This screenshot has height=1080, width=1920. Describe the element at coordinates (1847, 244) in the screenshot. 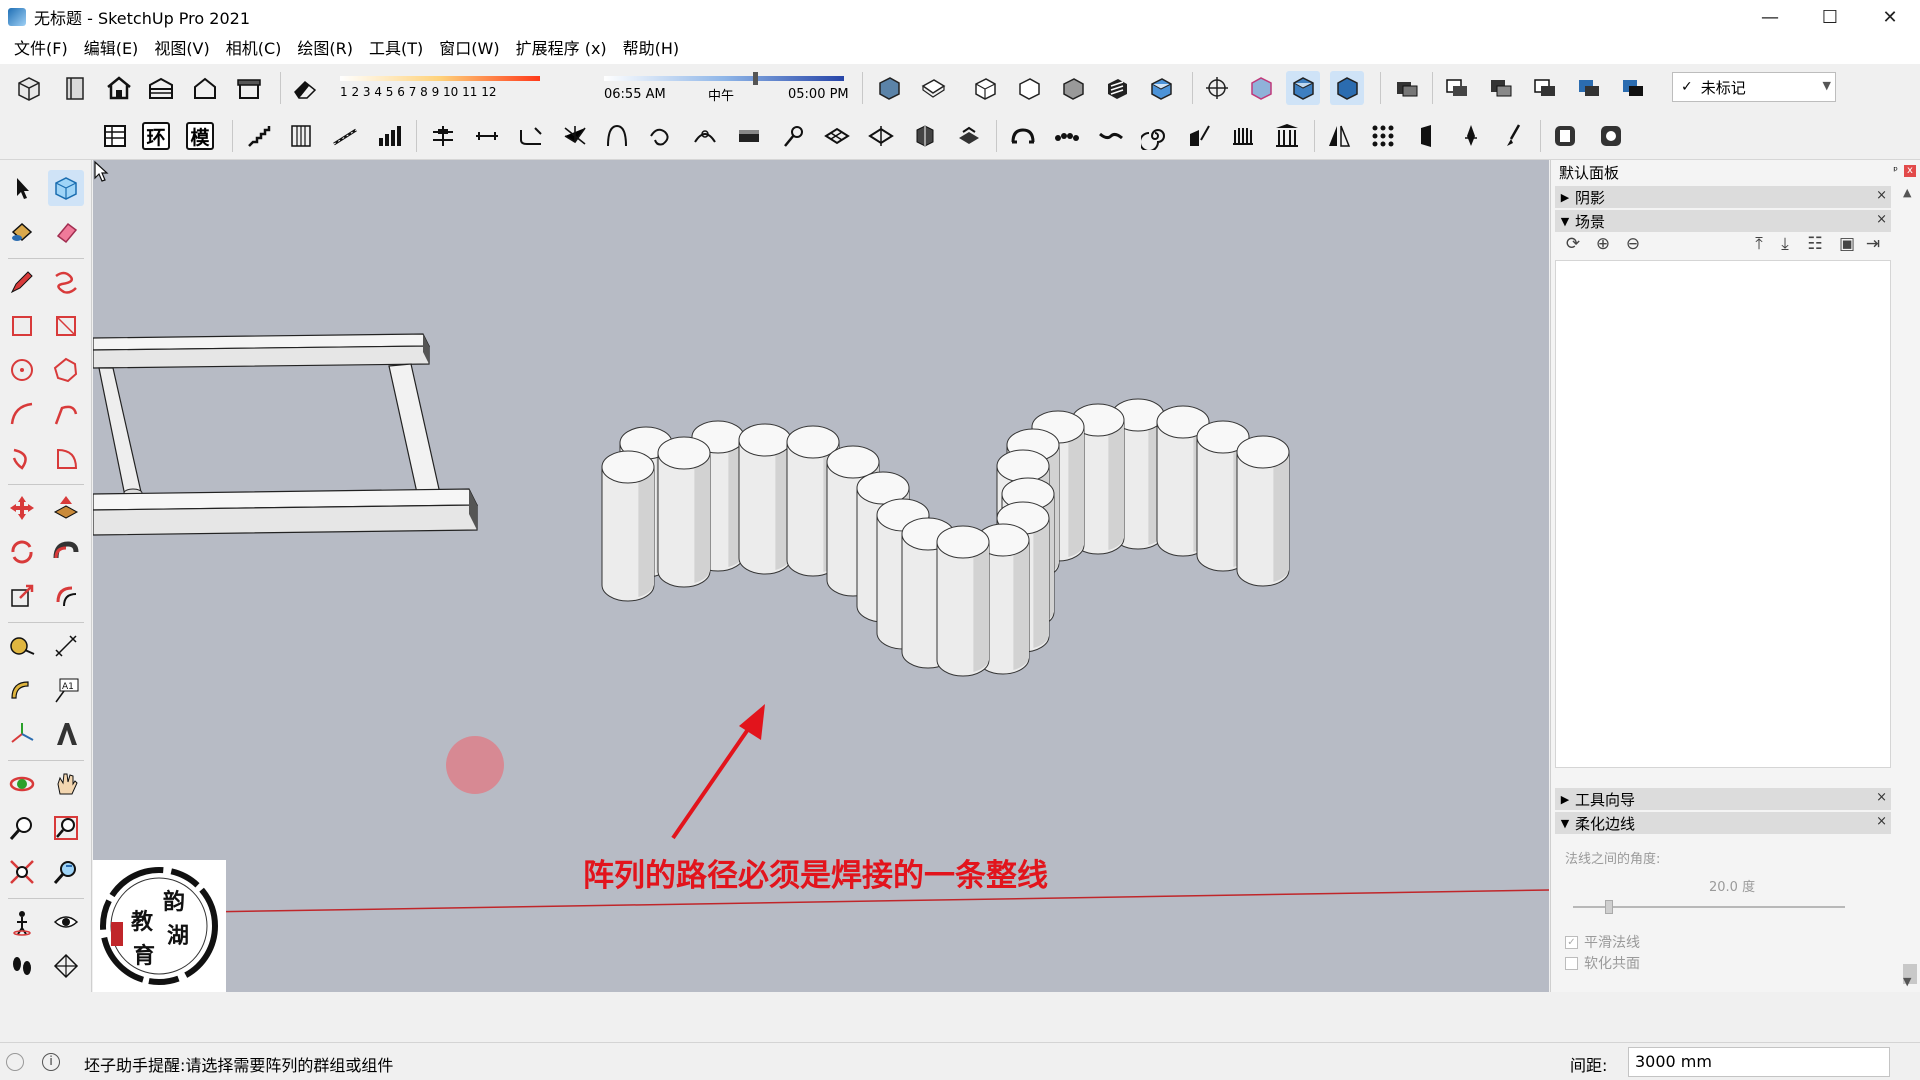

I see `details-icon: ▣` at that location.